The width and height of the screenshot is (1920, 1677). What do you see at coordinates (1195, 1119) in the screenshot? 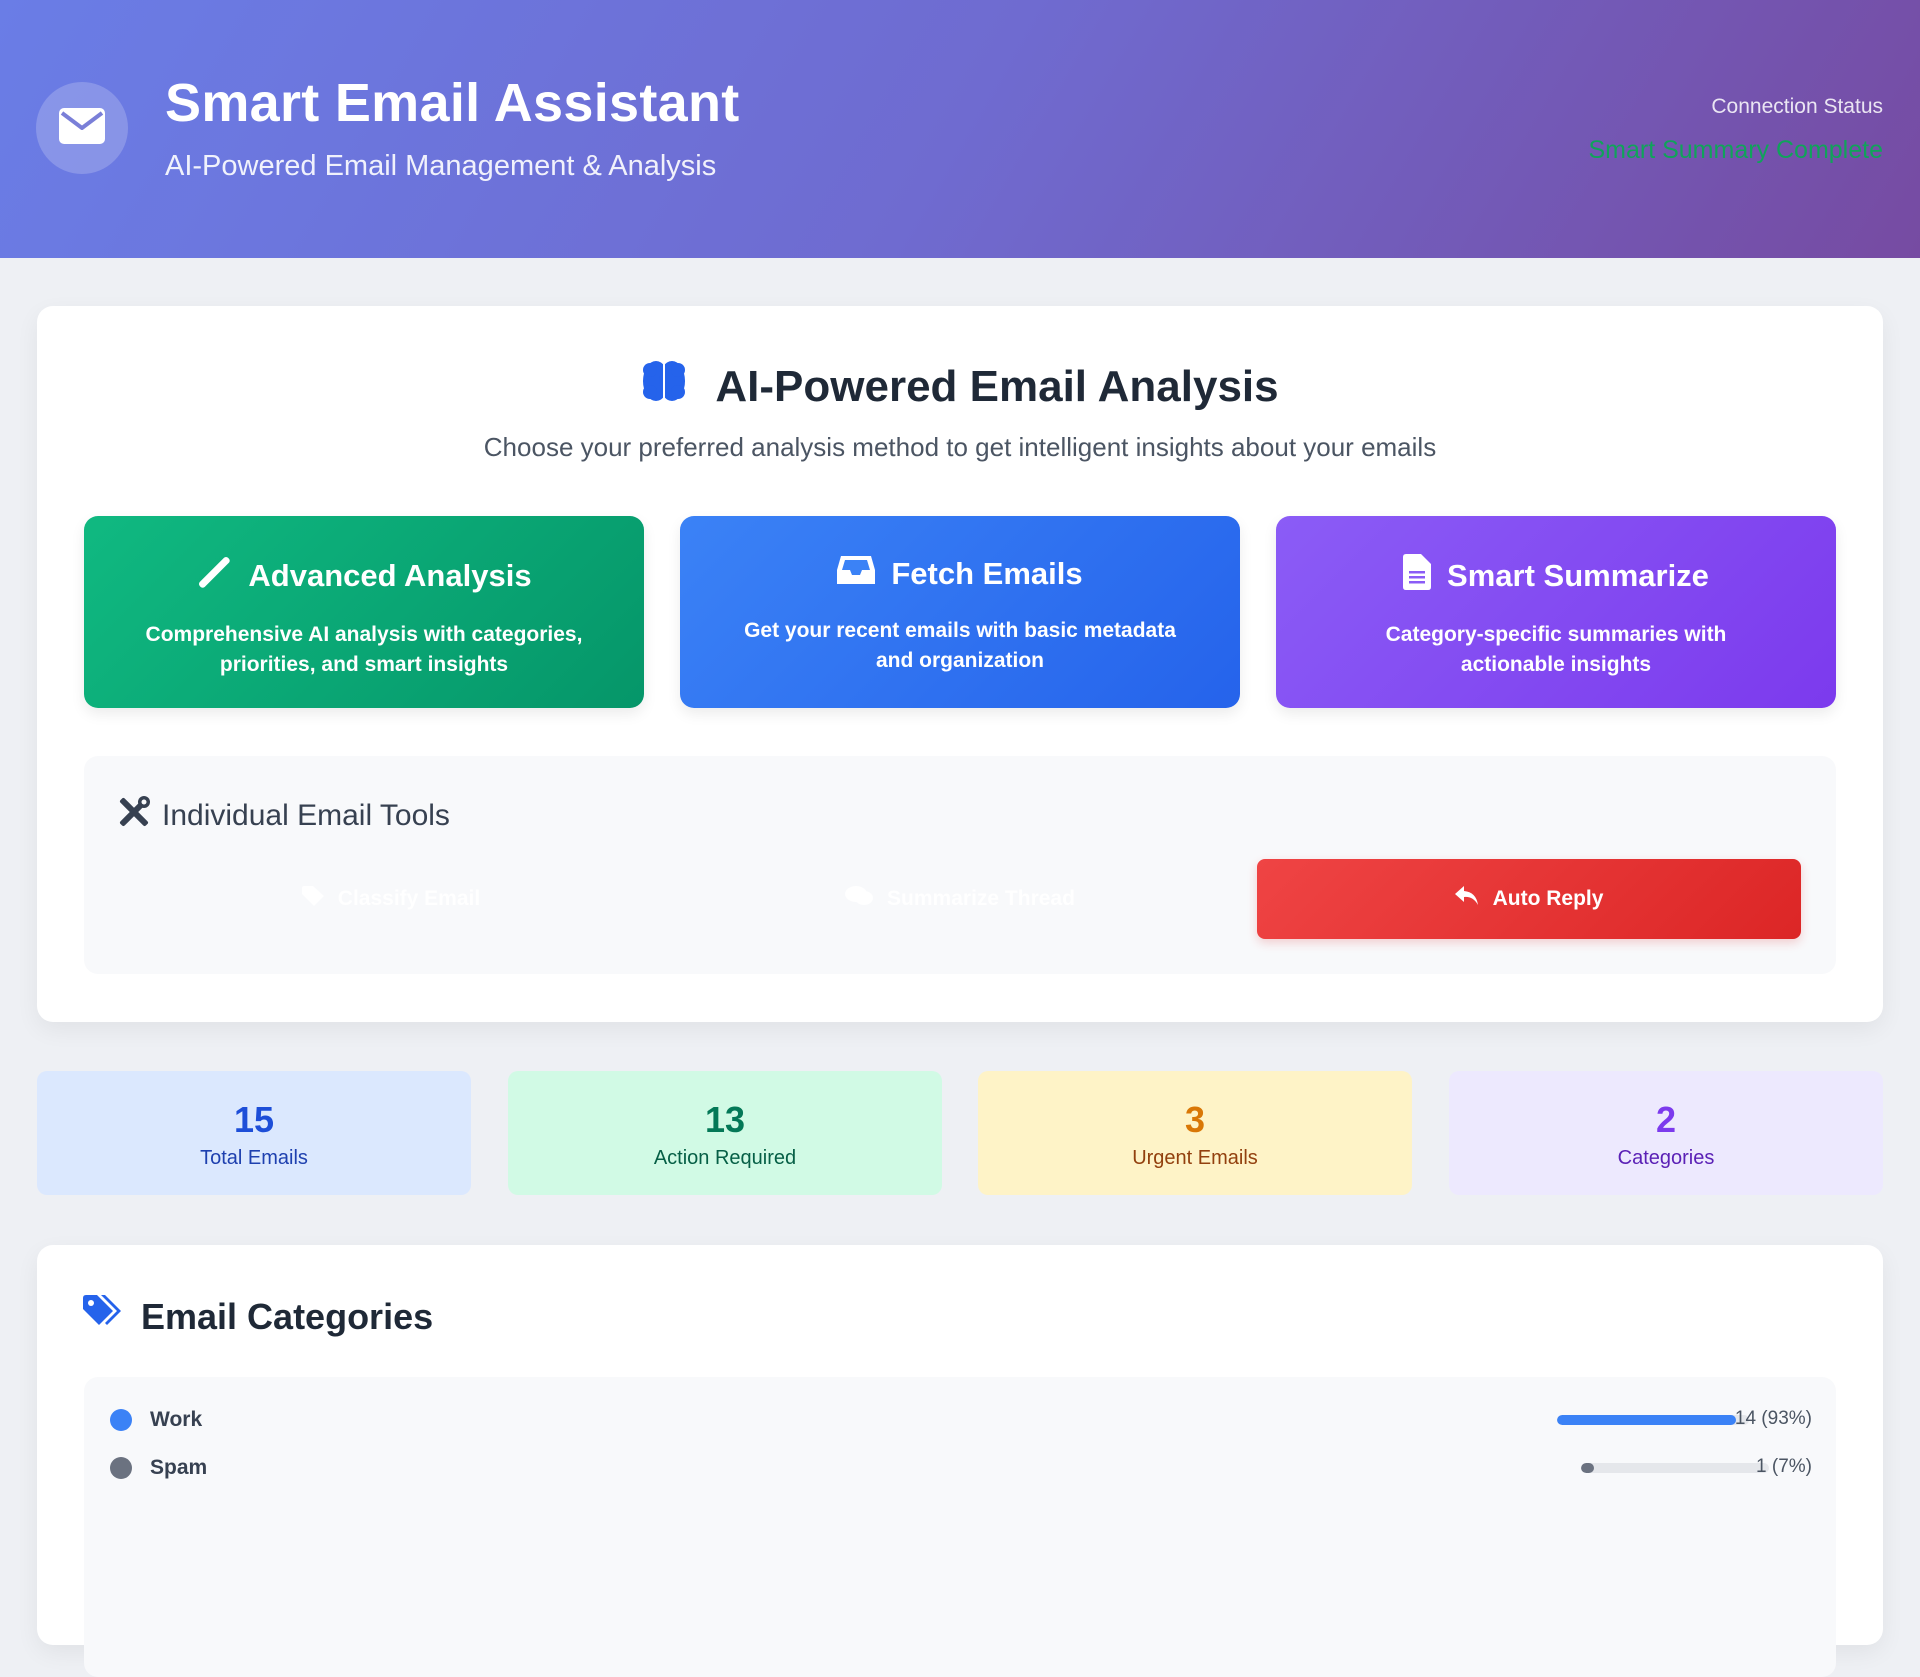
I see `stat-value: 3` at bounding box center [1195, 1119].